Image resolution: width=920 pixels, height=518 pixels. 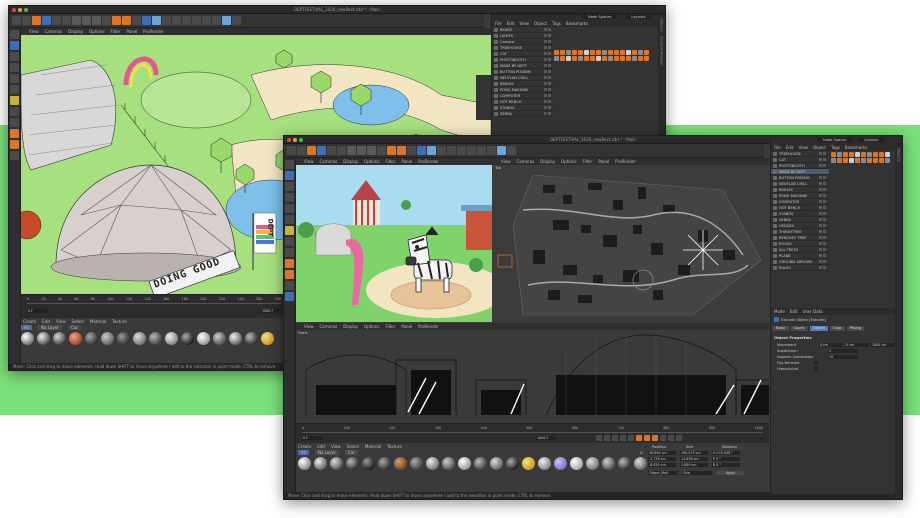 I want to click on texture-mode-icon, so click(x=289, y=186).